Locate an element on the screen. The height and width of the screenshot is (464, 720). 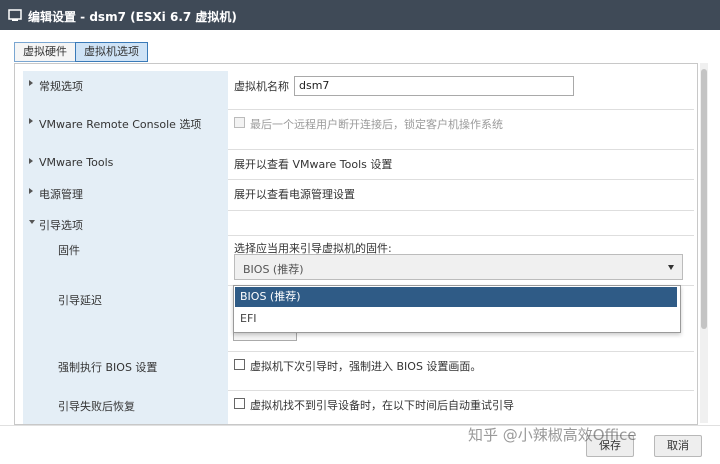
force-bios-label: 强制执行 BIOS 设置 is located at coordinates (108, 367).